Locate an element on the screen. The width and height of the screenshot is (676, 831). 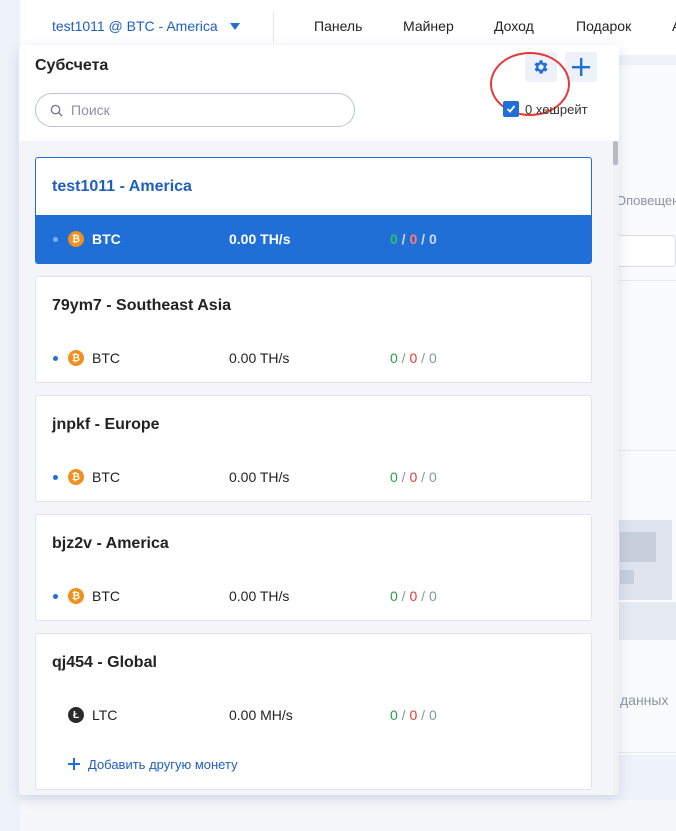
zero-hashrate-filter: 0 хешрейт is located at coordinates (545, 109).